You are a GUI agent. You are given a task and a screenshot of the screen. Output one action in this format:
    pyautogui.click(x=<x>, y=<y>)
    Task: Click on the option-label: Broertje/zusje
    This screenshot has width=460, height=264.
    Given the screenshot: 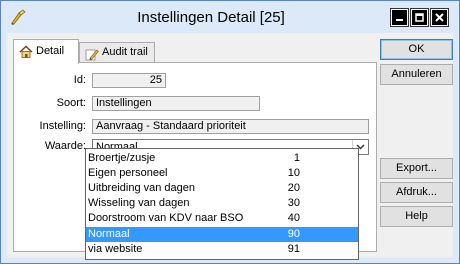 What is the action you would take?
    pyautogui.click(x=122, y=158)
    